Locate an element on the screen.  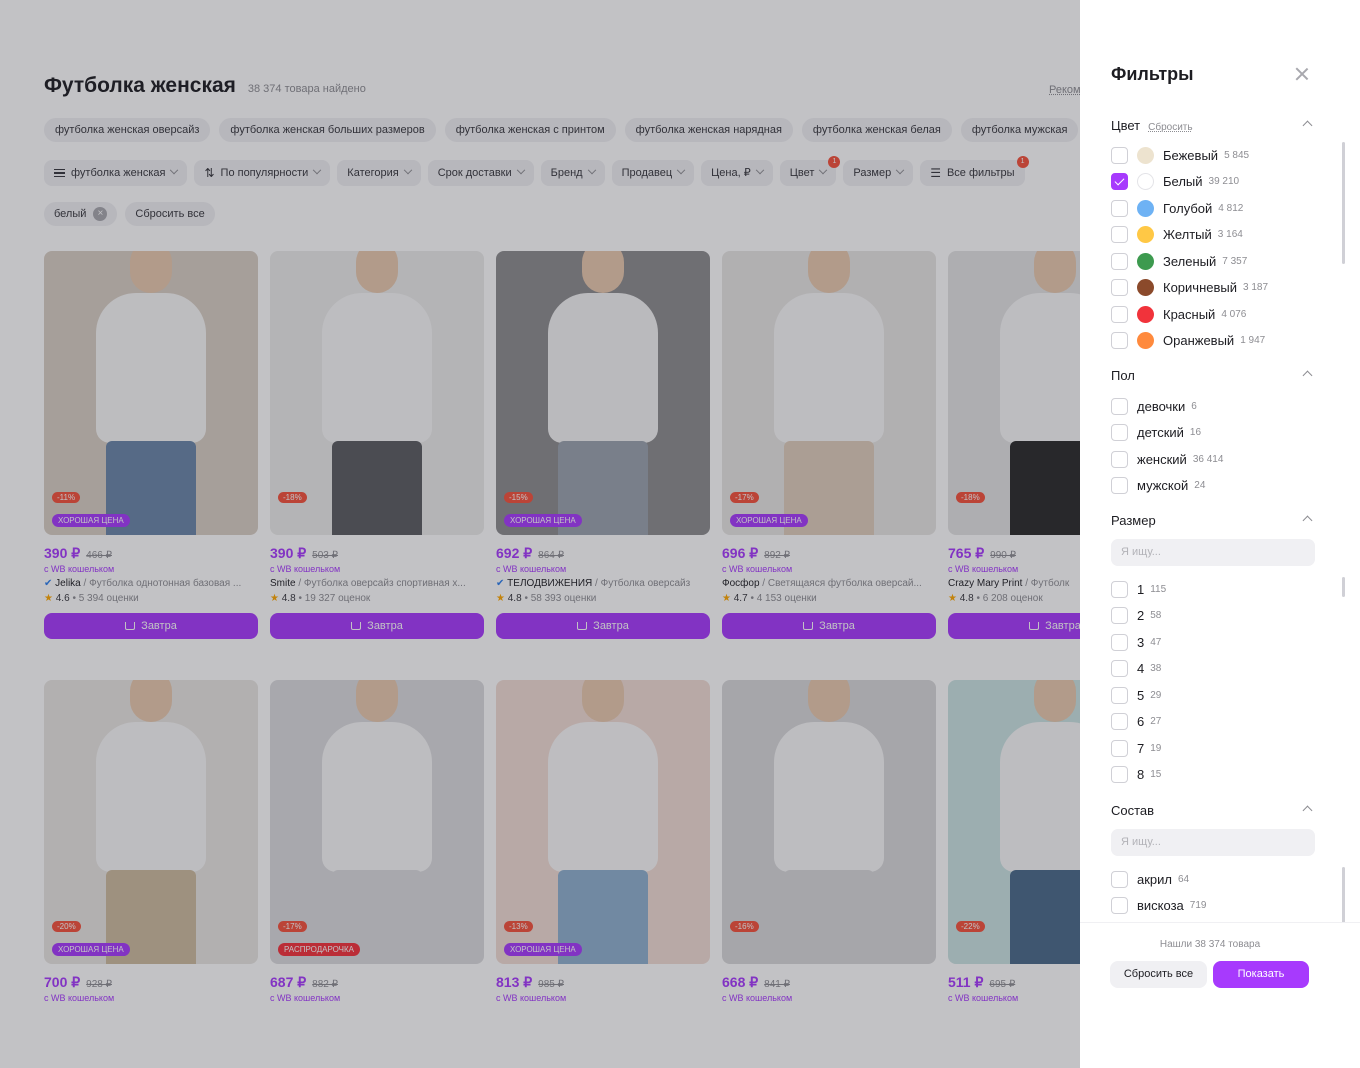
query-dropdown: футболка женская is located at coordinates (116, 173).